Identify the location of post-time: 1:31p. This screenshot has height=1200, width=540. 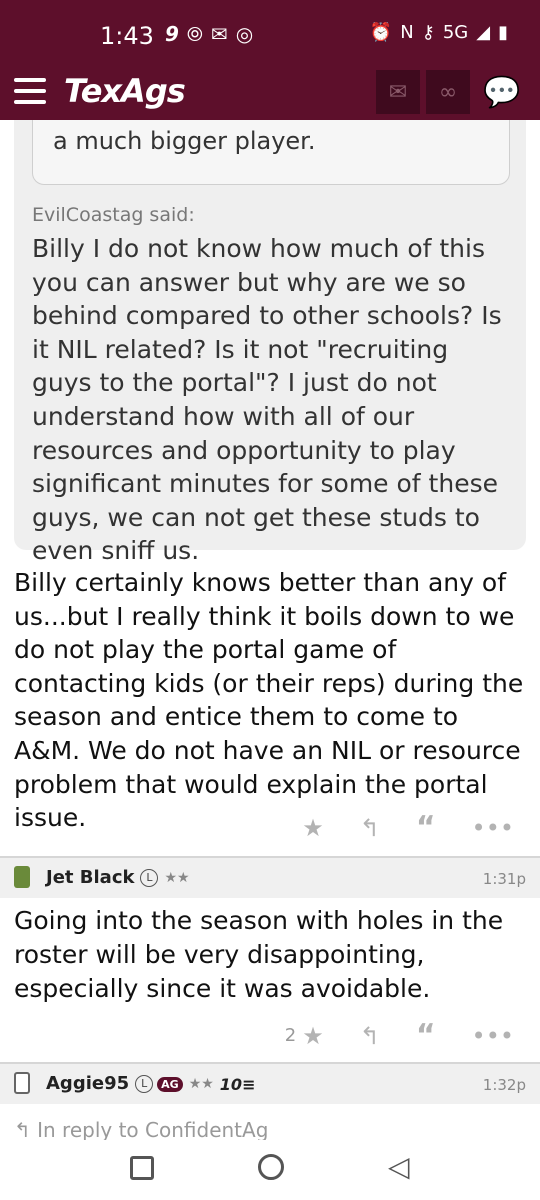
(504, 879).